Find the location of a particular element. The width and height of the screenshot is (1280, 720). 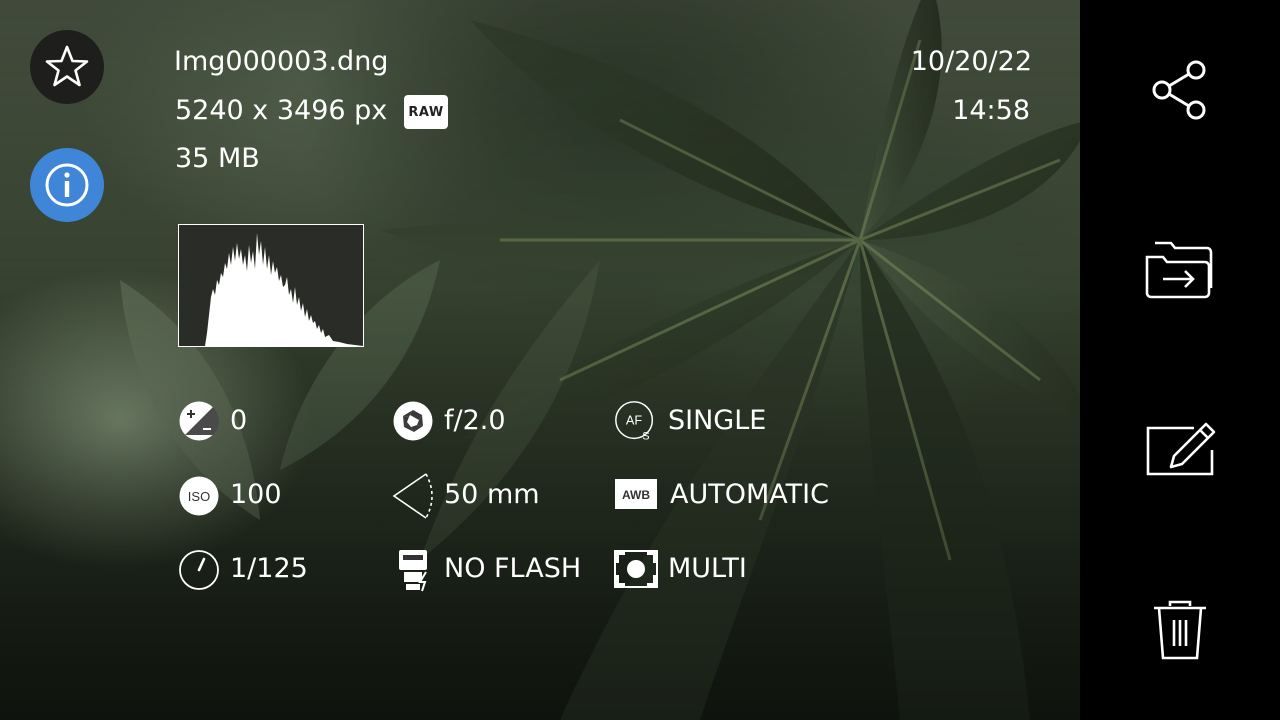

flash-value: NO FLASH is located at coordinates (513, 568).